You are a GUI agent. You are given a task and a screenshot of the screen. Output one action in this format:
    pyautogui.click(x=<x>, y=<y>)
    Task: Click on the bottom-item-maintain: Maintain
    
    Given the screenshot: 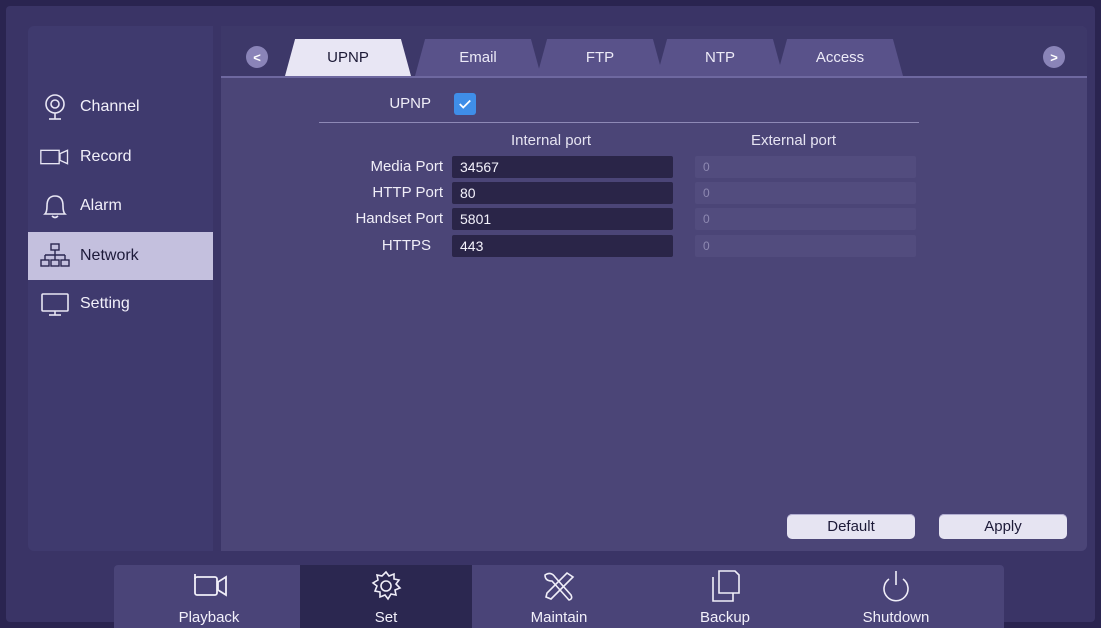 What is the action you would take?
    pyautogui.click(x=559, y=596)
    